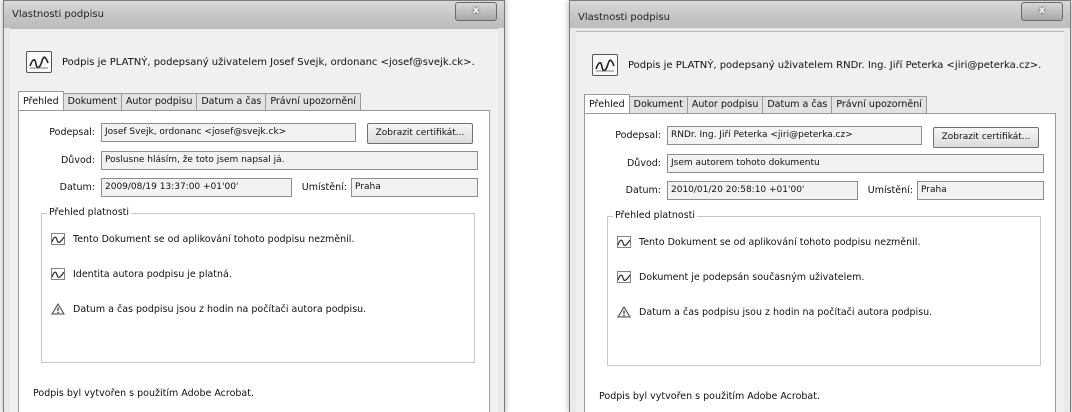 The width and height of the screenshot is (1072, 412). What do you see at coordinates (196, 187) in the screenshot?
I see `date-field: 2009/08/19 13:37:00 +01'00'` at bounding box center [196, 187].